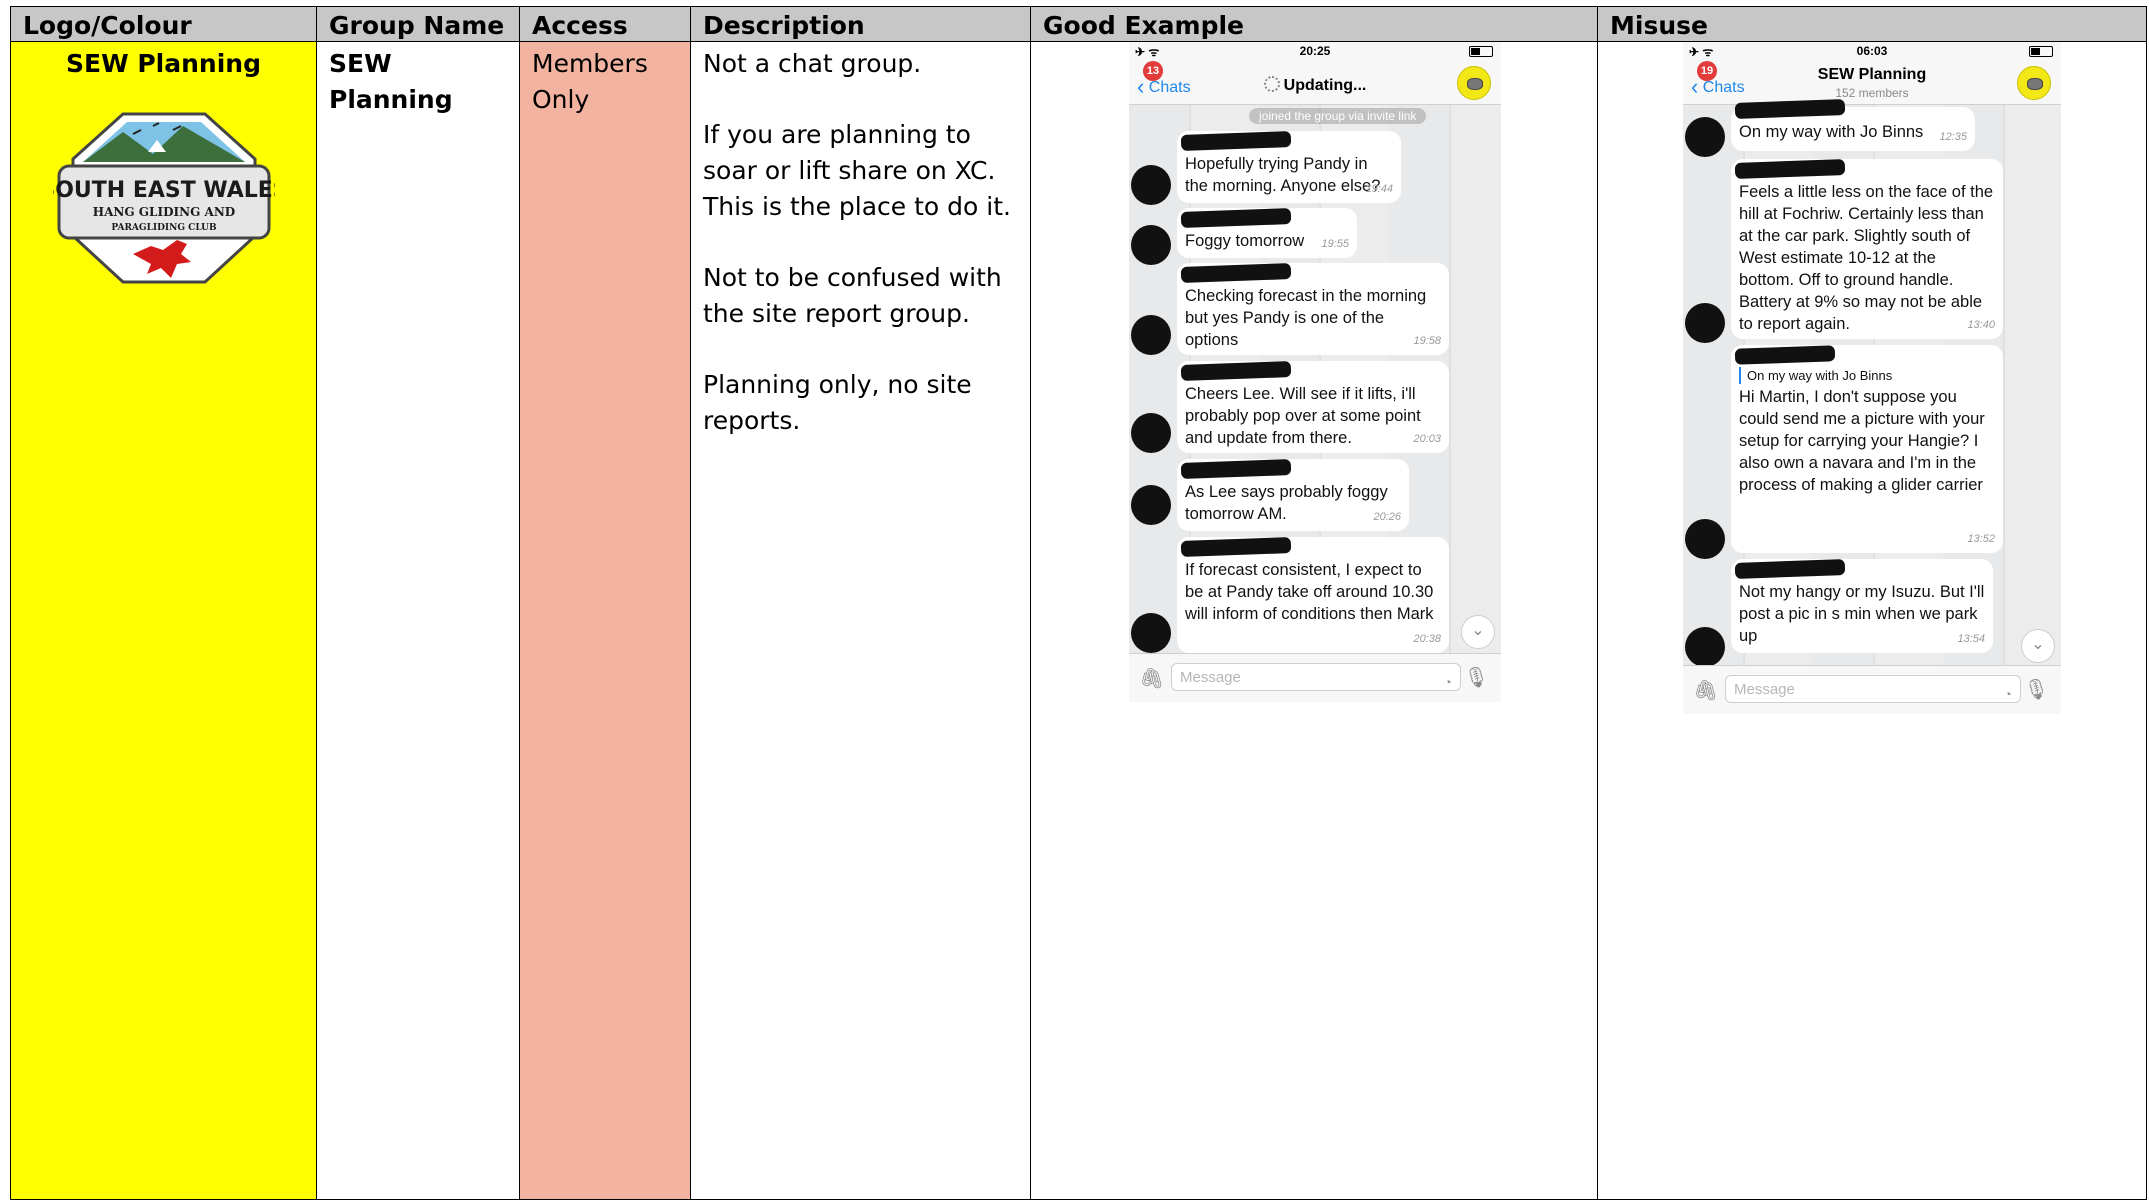 This screenshot has height=1200, width=2149. I want to click on status-bar: ✈ ᯤ 06:03, so click(1872, 51).